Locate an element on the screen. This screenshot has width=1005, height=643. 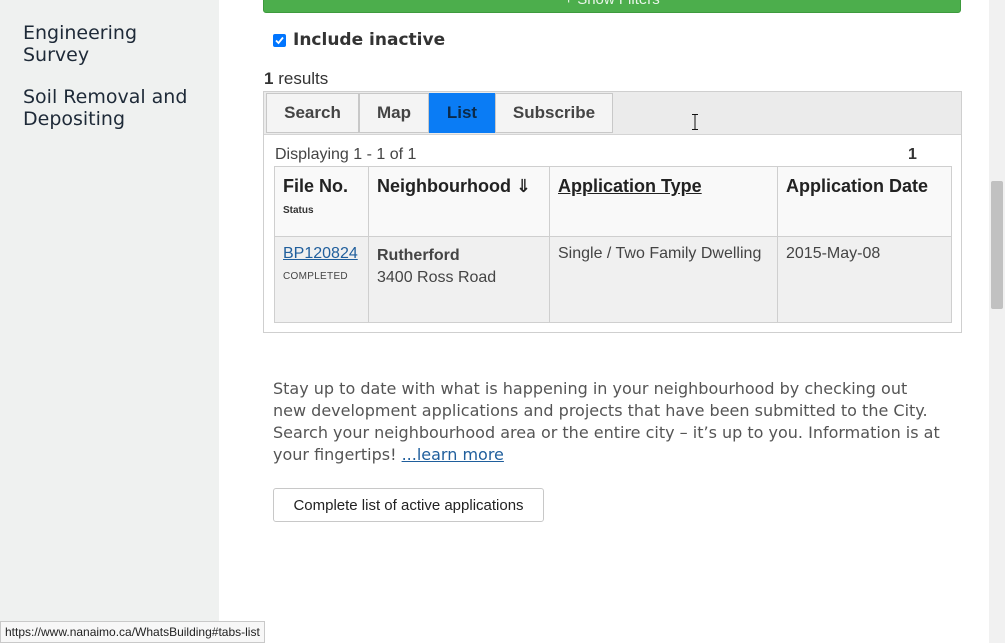
column-status-label: Status is located at coordinates (298, 210).